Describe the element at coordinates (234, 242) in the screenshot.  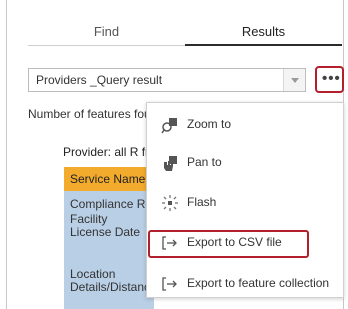
I see `menu-label: Export to CSV file` at that location.